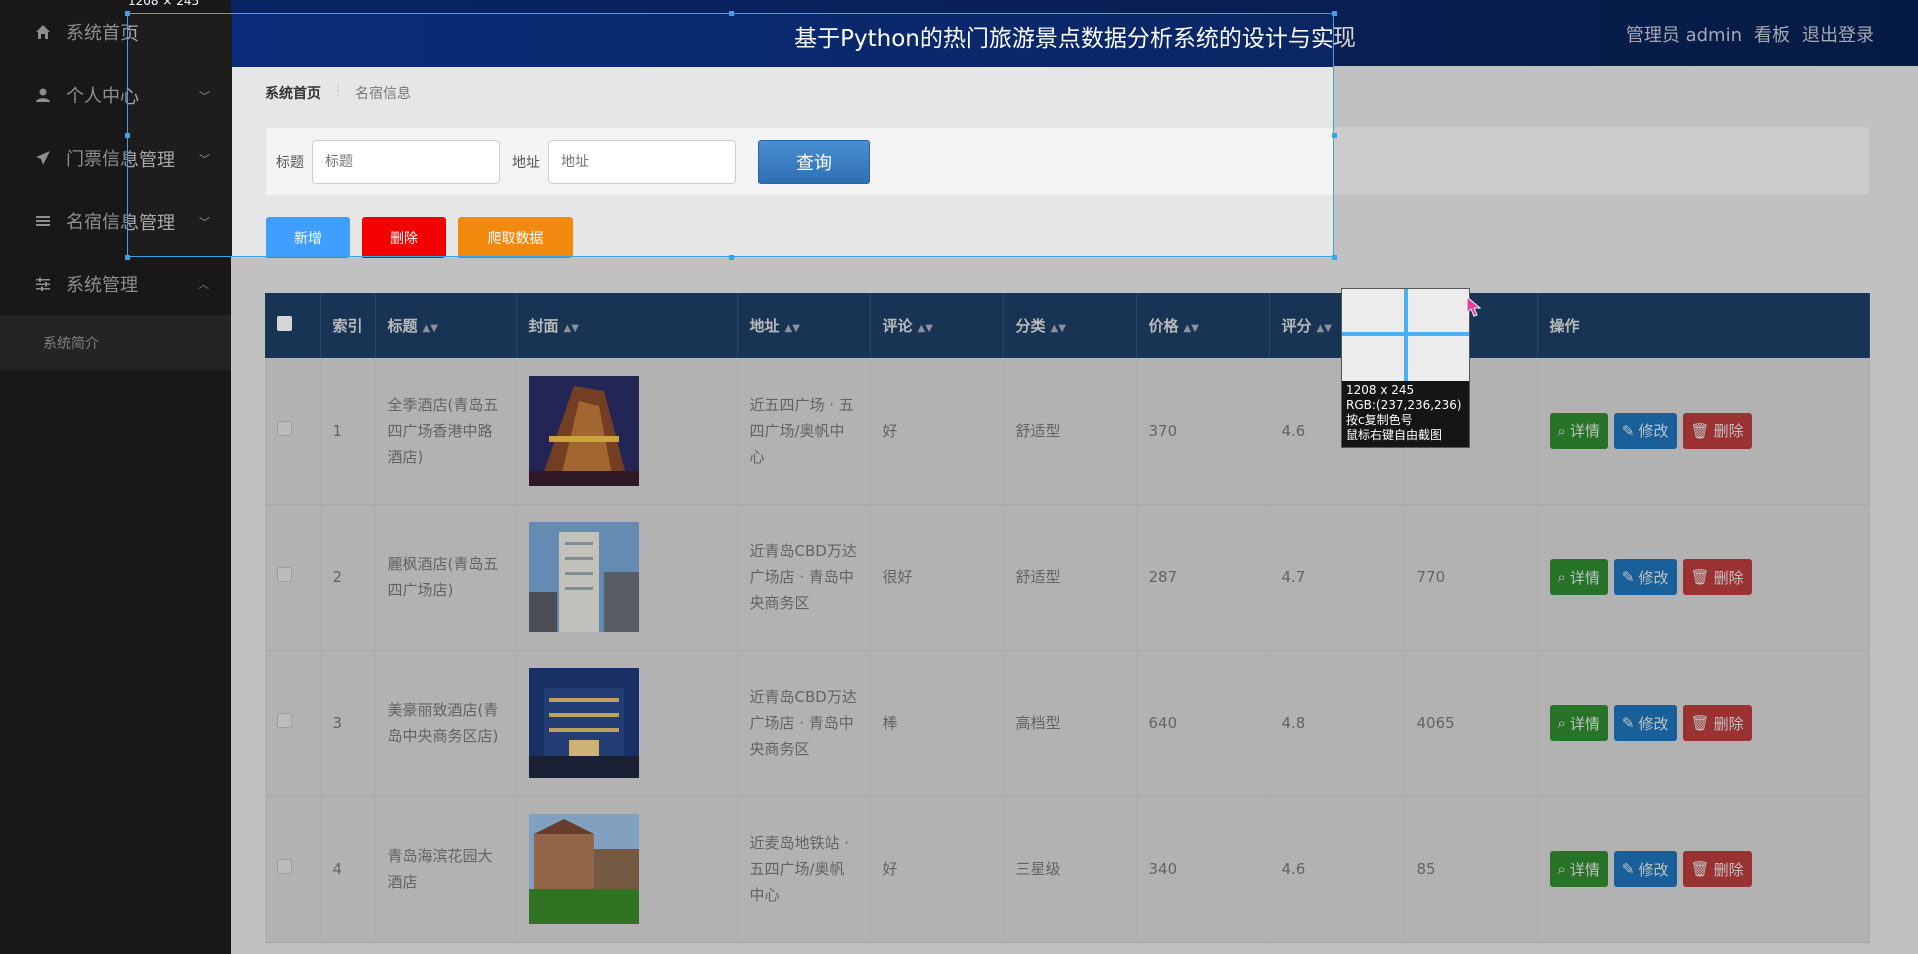 The width and height of the screenshot is (1918, 954). What do you see at coordinates (164, 4) in the screenshot?
I see `capture-size-label: 1208 × 245` at bounding box center [164, 4].